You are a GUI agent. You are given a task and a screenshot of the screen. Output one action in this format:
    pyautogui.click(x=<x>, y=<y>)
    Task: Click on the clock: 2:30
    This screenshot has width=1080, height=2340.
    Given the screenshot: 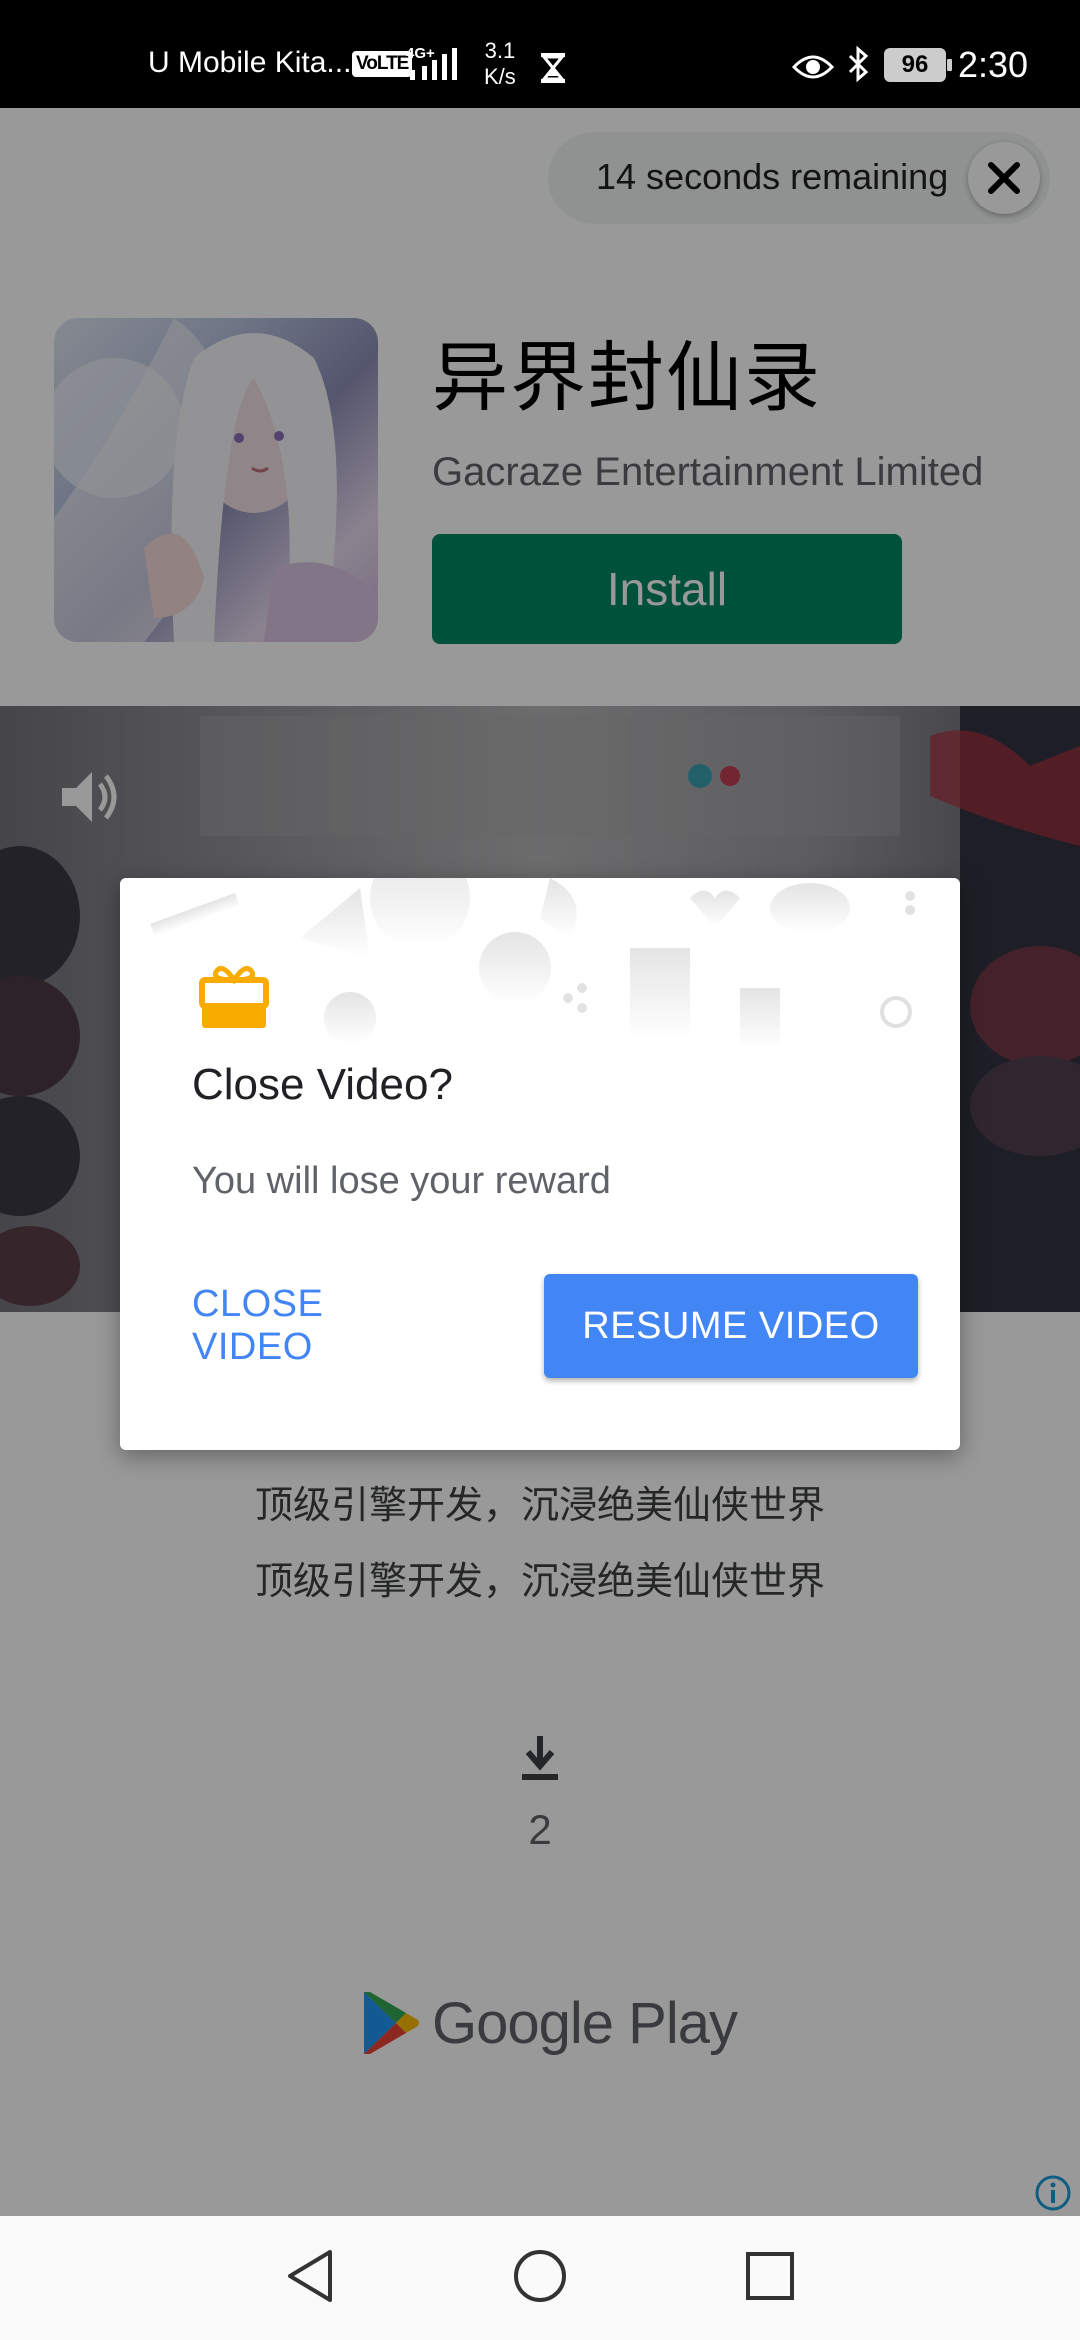 What is the action you would take?
    pyautogui.click(x=993, y=64)
    